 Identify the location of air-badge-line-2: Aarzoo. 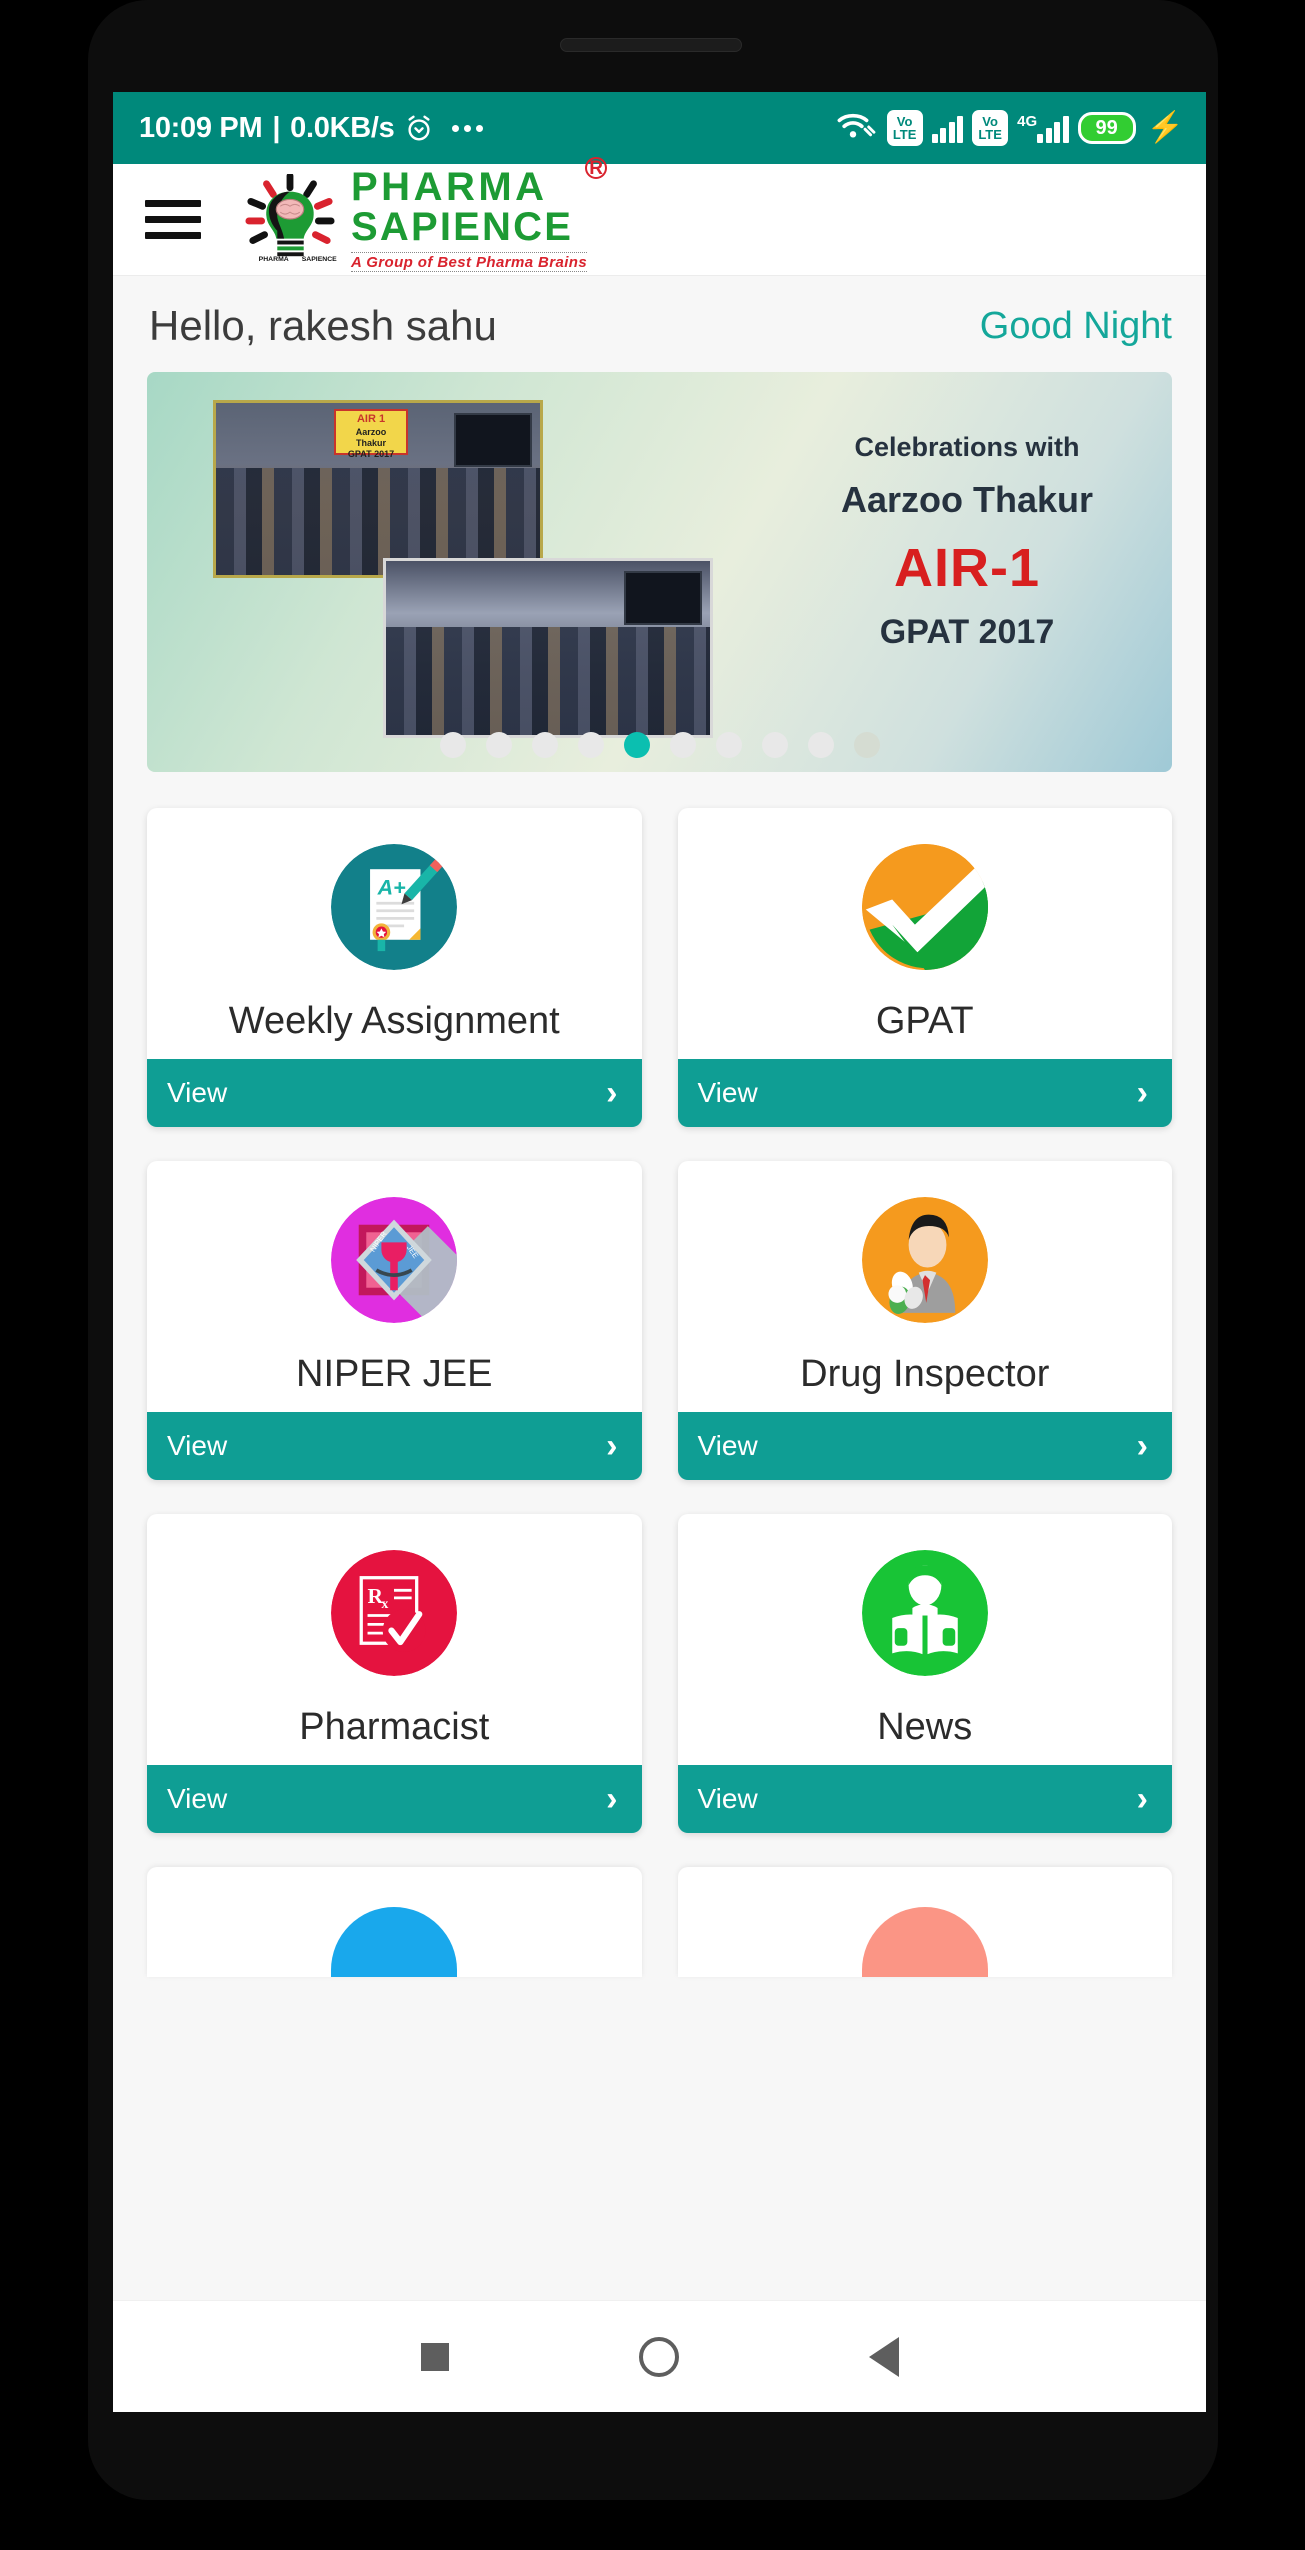
(371, 431).